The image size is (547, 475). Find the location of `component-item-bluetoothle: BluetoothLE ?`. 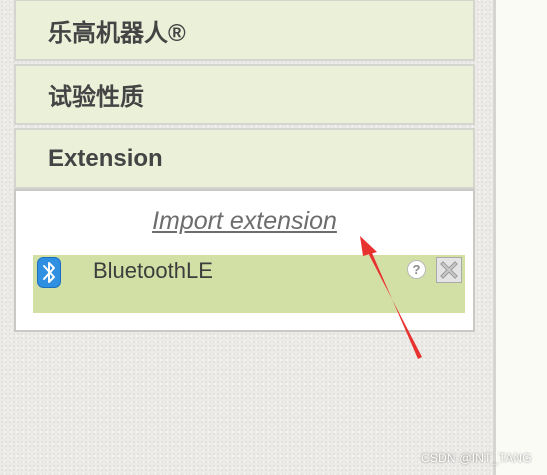

component-item-bluetoothle: BluetoothLE ? is located at coordinates (249, 284).